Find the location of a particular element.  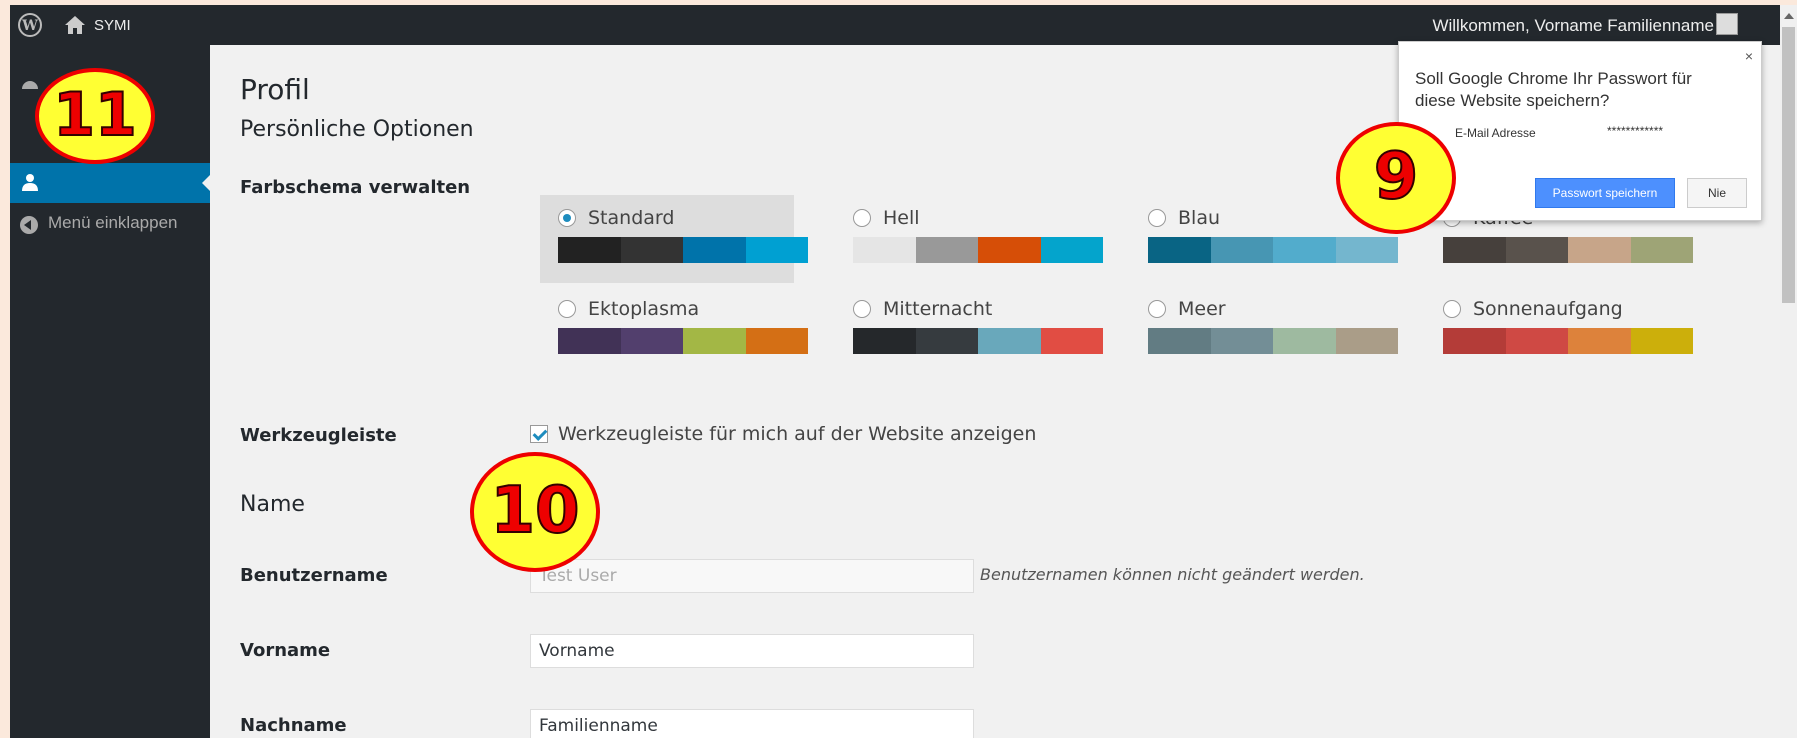

username-label: Benutzername is located at coordinates (314, 575).